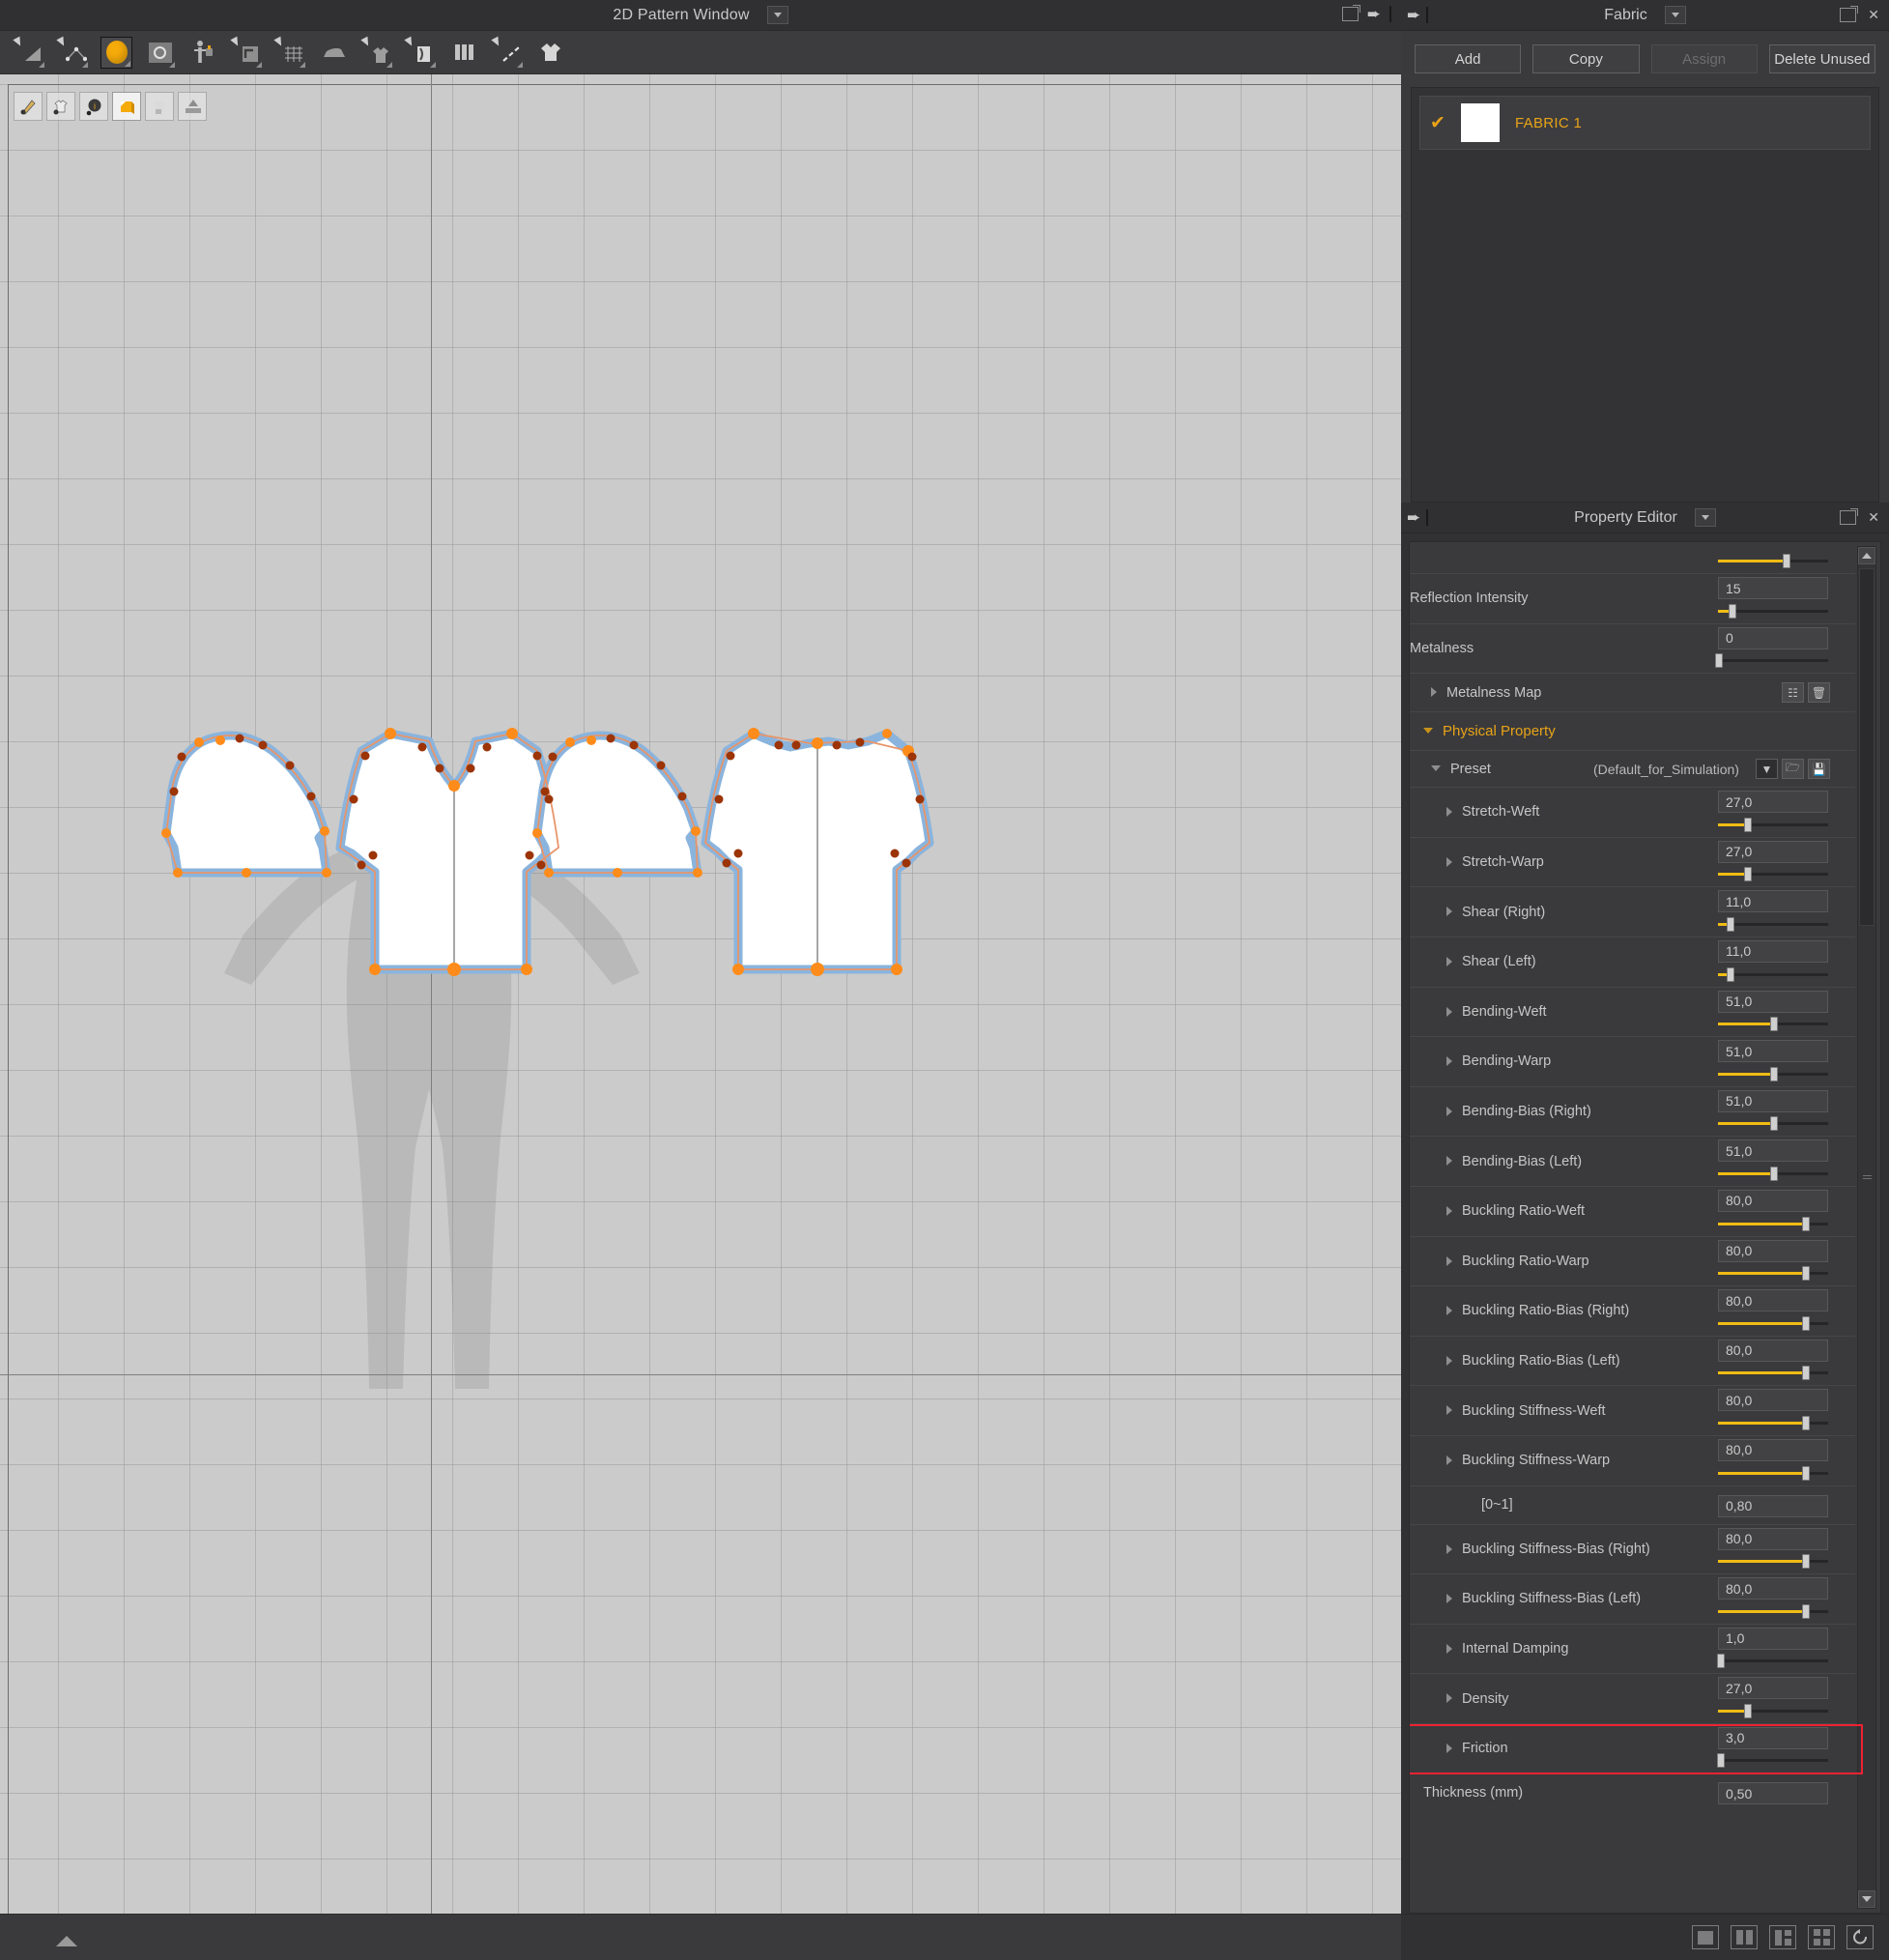  What do you see at coordinates (1442, 648) in the screenshot?
I see `row-label-wrap: Metalness` at bounding box center [1442, 648].